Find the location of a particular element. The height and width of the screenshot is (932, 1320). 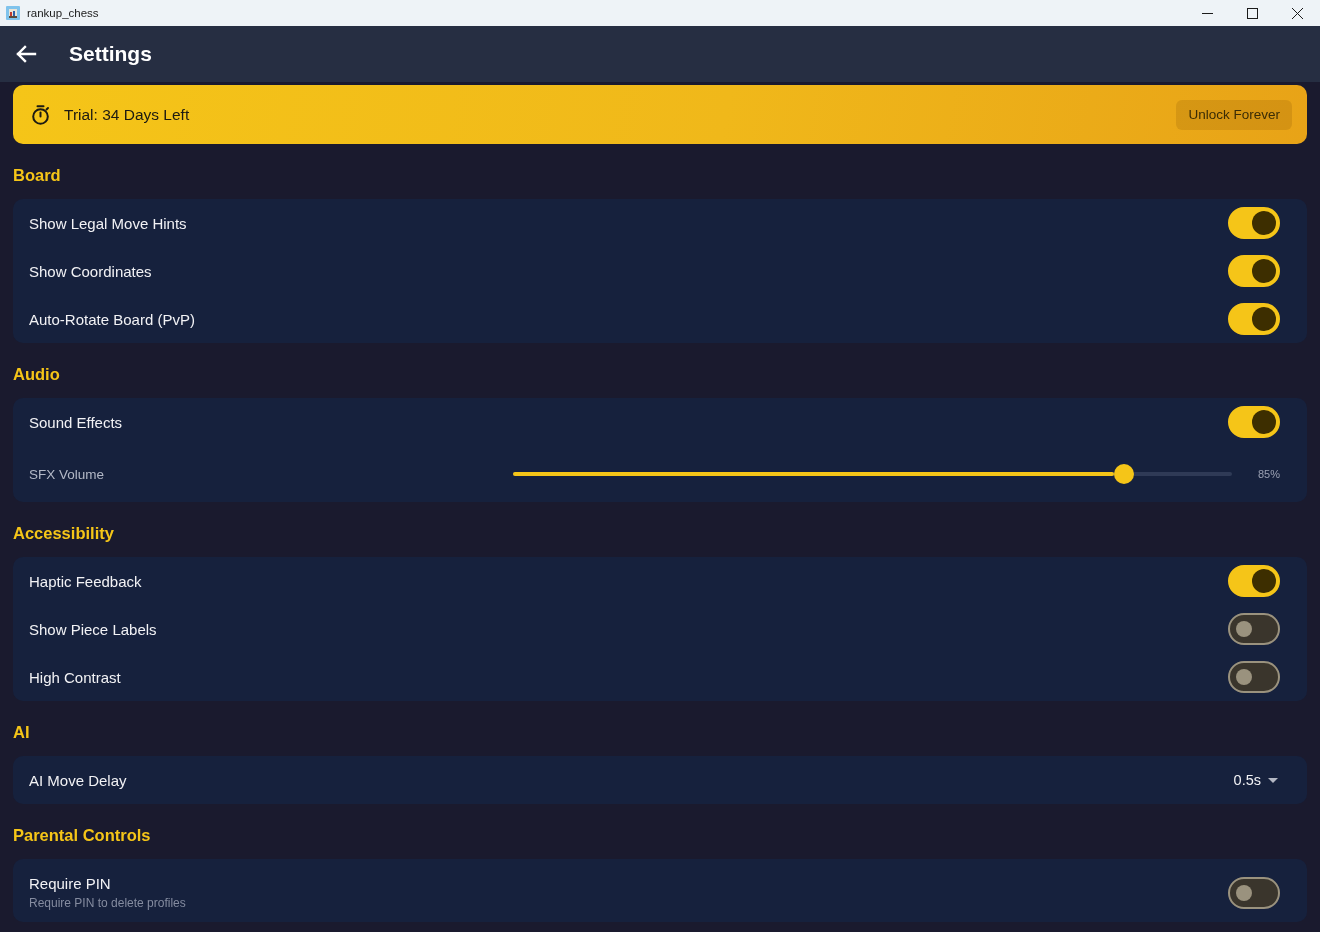

page-title: Settings is located at coordinates (110, 54).